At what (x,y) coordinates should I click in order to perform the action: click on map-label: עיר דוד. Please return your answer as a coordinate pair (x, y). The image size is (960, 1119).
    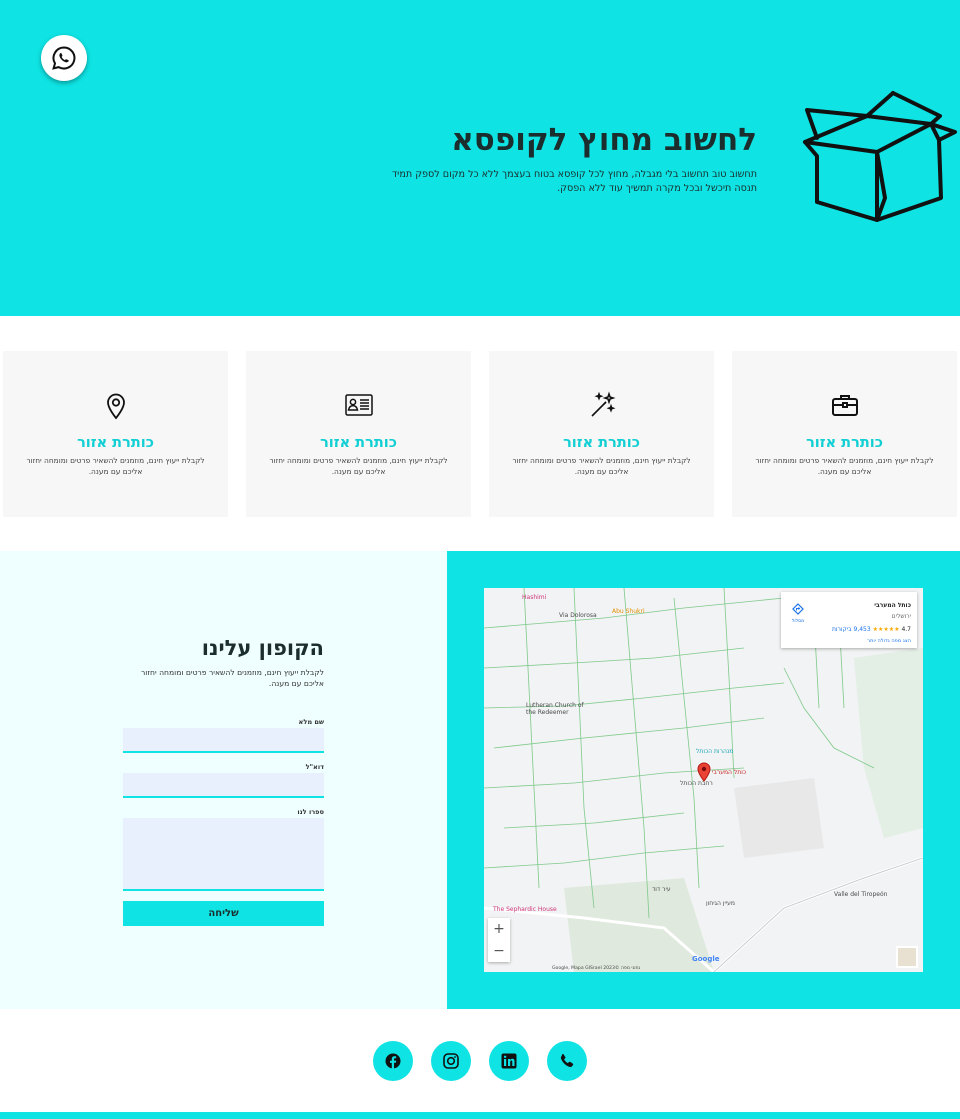
    Looking at the image, I should click on (661, 889).